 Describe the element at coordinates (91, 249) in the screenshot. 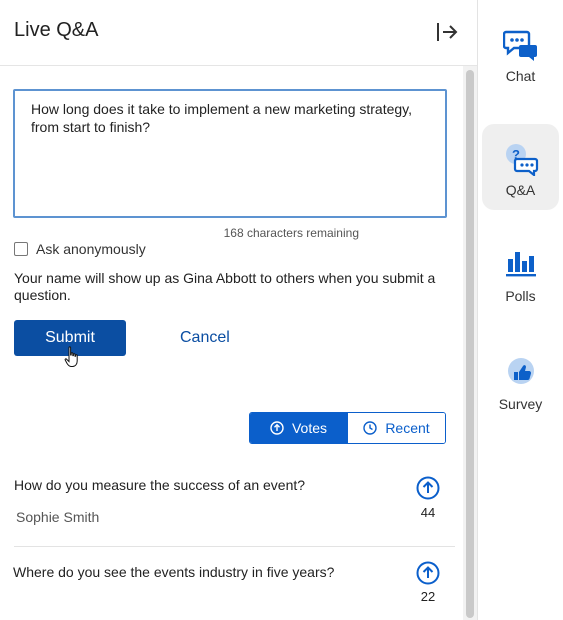

I see `anonymous-label: Ask anonymously` at that location.